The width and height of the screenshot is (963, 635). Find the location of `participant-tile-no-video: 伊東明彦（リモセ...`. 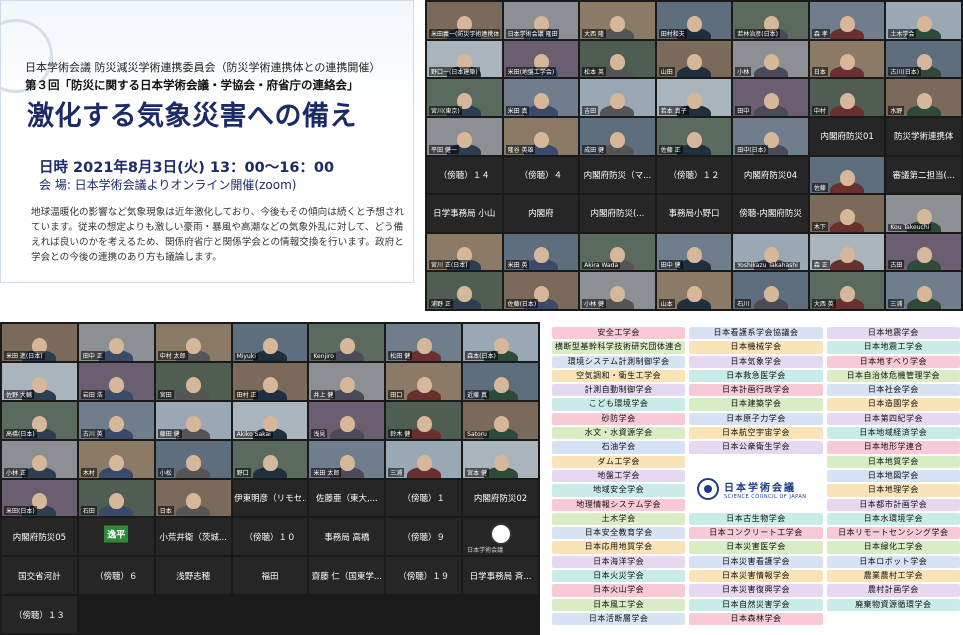

participant-tile-no-video: 伊東明彦（リモセ... is located at coordinates (270, 498).